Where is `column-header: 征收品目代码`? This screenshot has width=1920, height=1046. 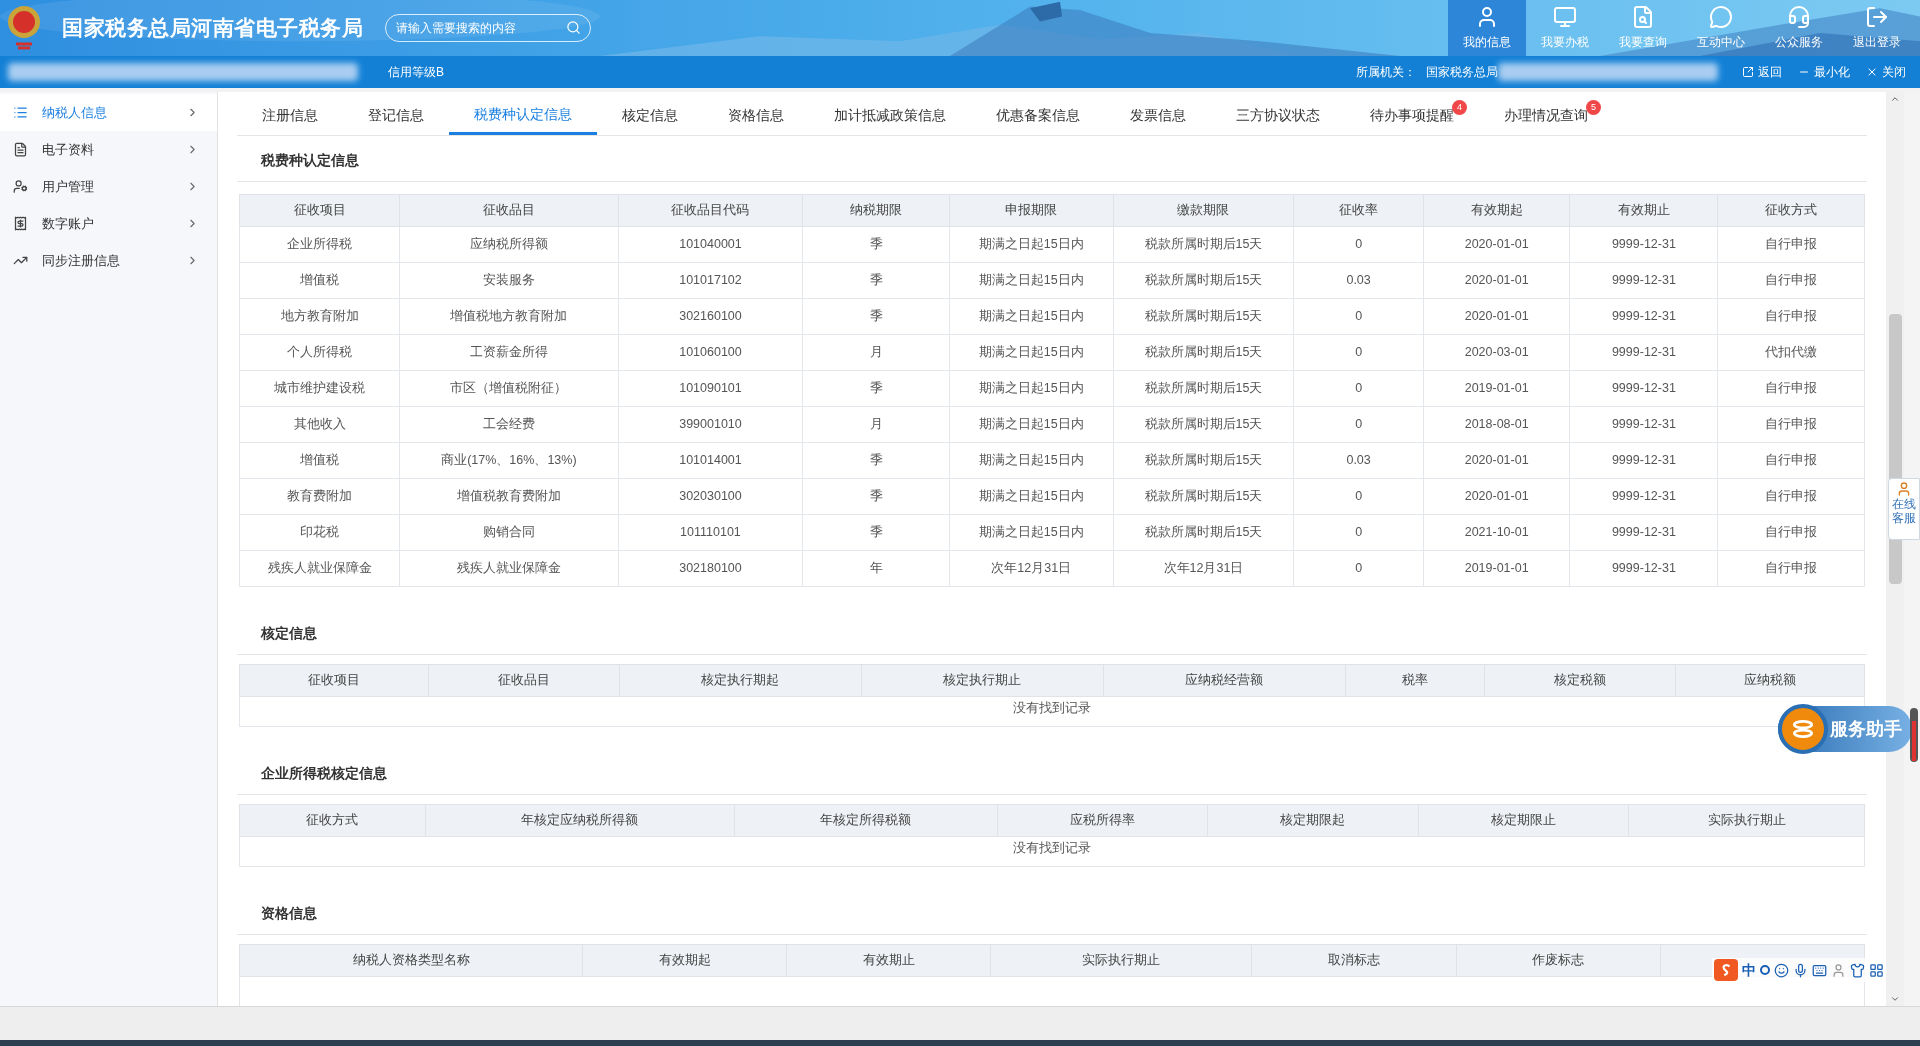 column-header: 征收品目代码 is located at coordinates (710, 210).